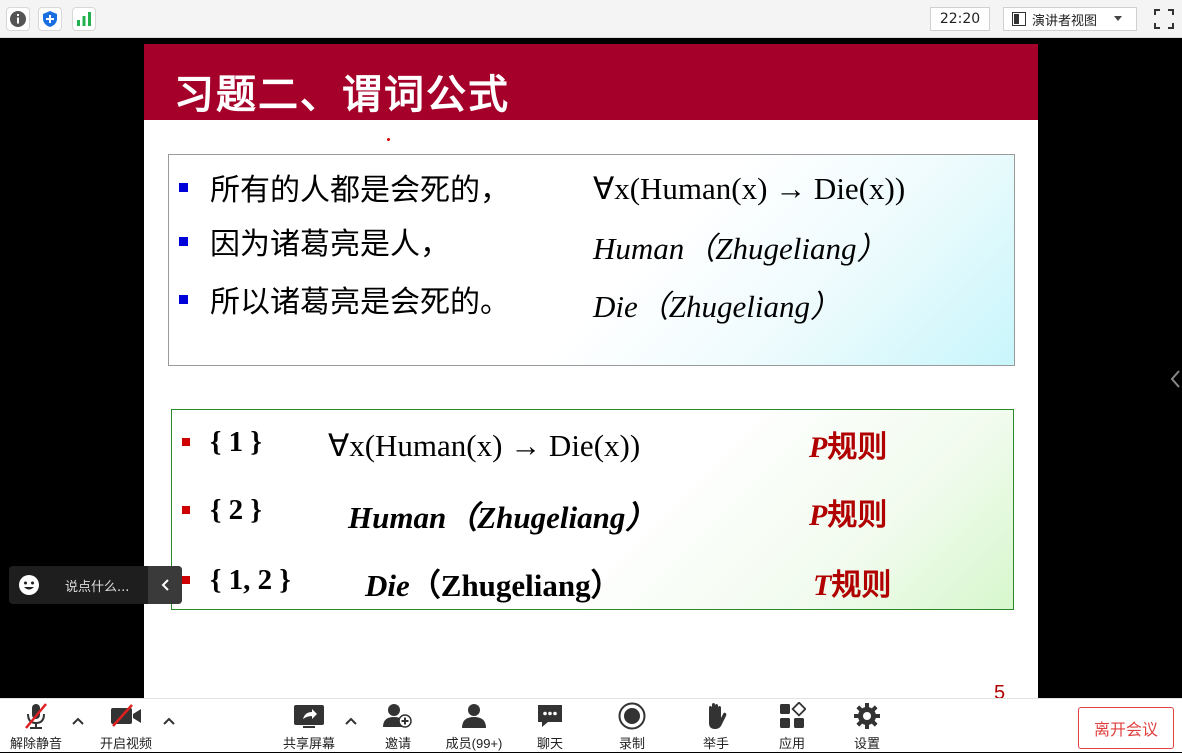  I want to click on derivation-row: { 1 }, so click(222, 442).